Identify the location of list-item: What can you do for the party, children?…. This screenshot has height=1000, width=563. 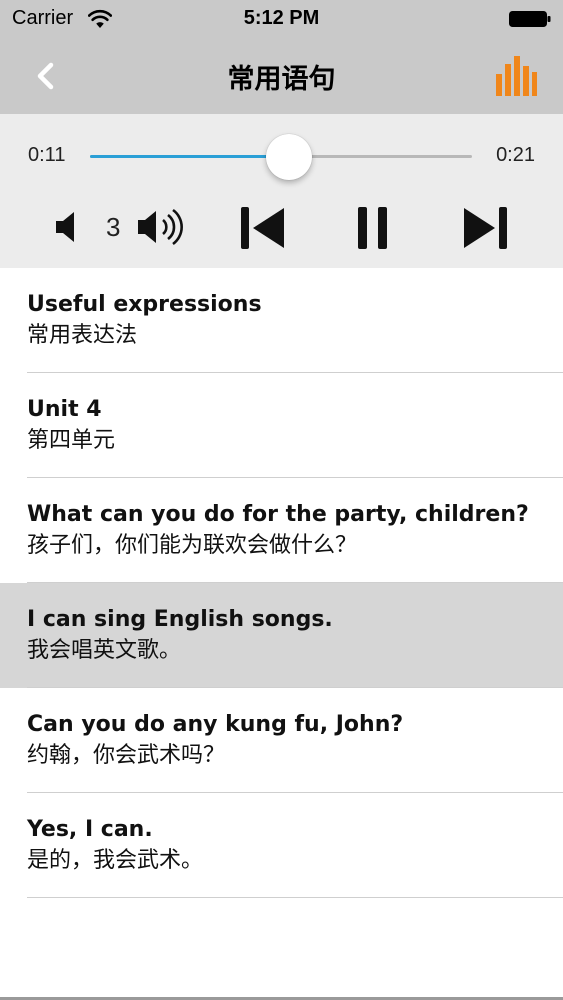
(281, 530).